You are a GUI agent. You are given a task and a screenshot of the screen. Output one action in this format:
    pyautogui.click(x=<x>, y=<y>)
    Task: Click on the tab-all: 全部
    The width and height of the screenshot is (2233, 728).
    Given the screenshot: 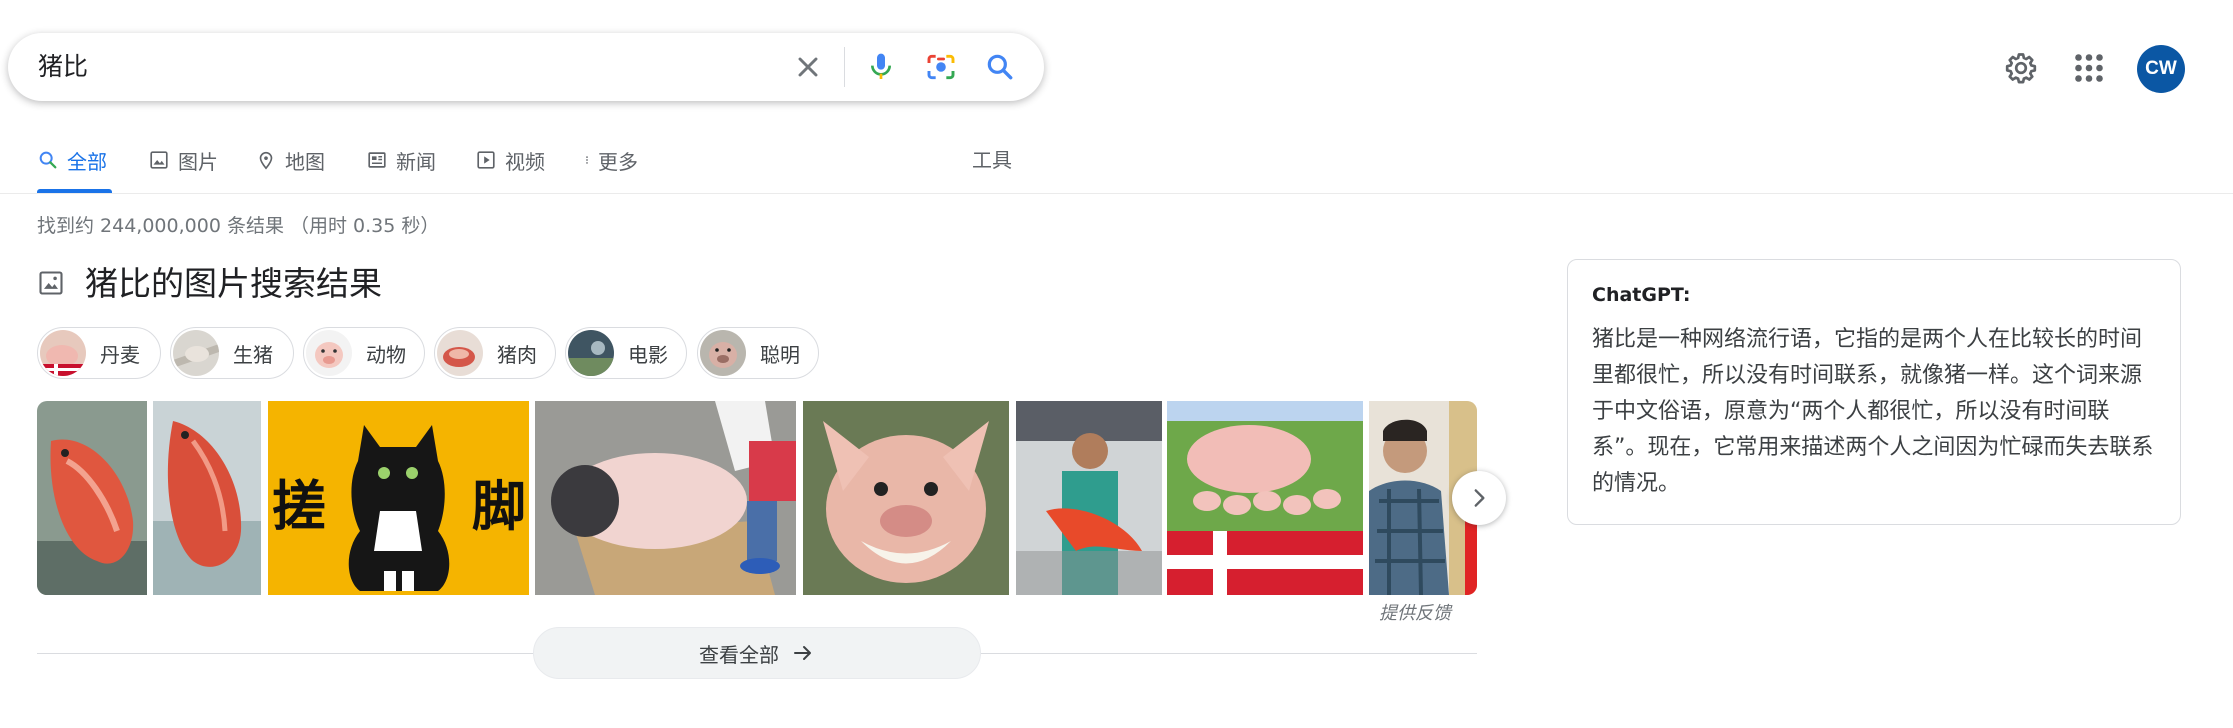 What is the action you would take?
    pyautogui.click(x=72, y=160)
    